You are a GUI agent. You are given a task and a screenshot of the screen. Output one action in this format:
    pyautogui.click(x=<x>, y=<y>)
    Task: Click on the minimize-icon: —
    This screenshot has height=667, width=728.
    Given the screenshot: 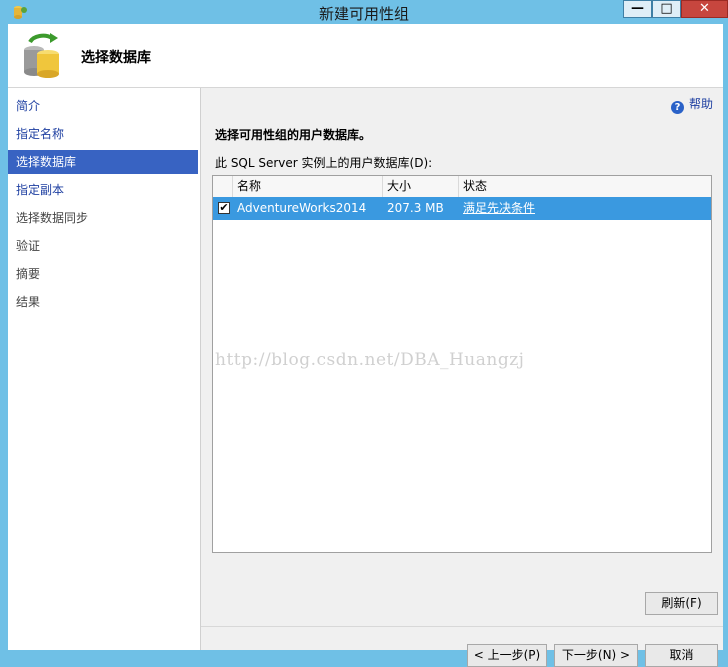 What is the action you would take?
    pyautogui.click(x=637, y=8)
    